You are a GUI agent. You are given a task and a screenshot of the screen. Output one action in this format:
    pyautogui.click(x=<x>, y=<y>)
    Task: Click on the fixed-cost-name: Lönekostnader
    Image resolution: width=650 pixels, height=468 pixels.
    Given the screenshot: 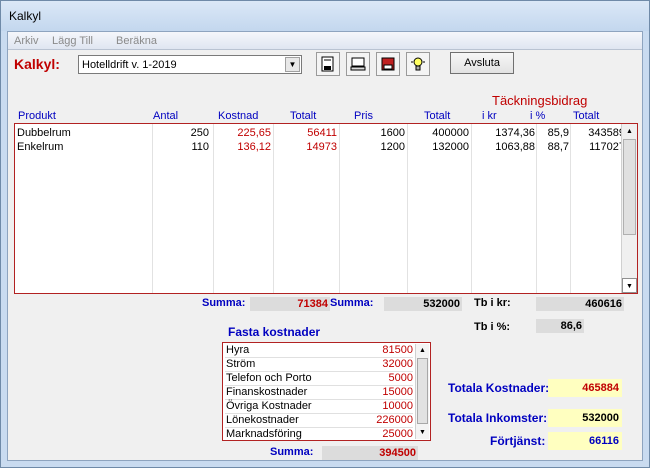 What is the action you would take?
    pyautogui.click(x=262, y=420)
    